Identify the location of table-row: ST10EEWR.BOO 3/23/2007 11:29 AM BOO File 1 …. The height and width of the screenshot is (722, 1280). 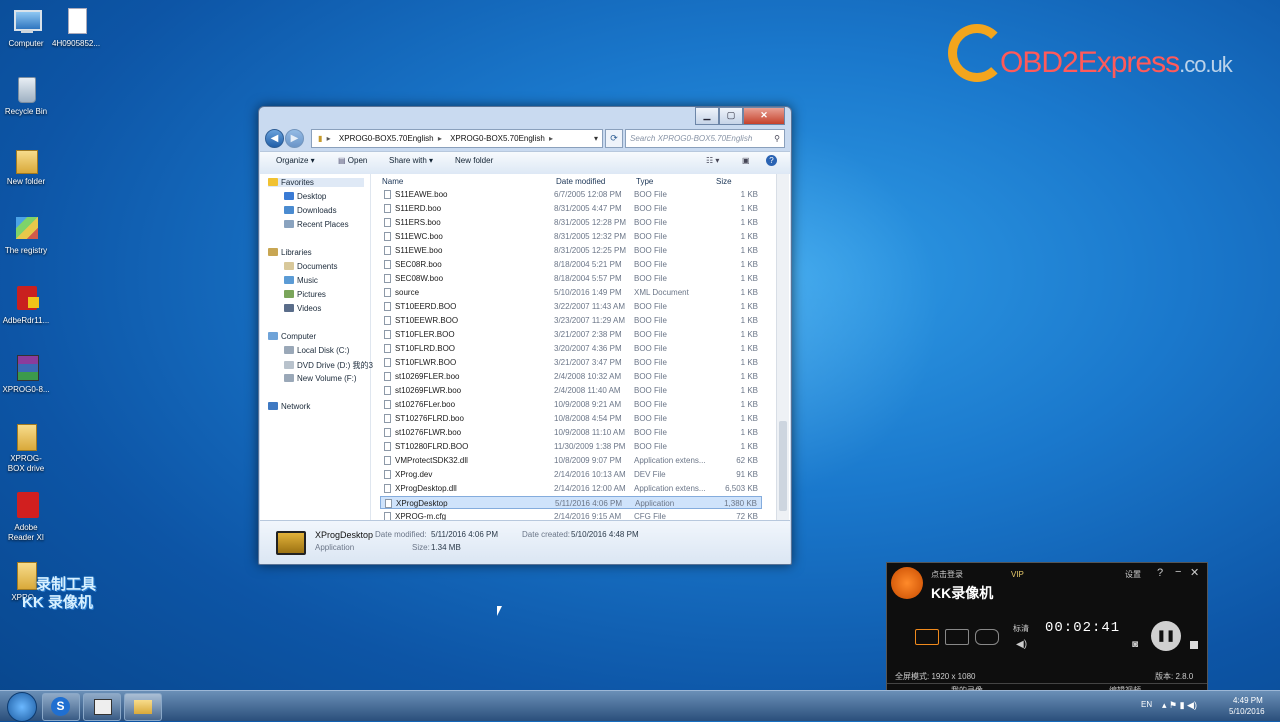
(571, 320).